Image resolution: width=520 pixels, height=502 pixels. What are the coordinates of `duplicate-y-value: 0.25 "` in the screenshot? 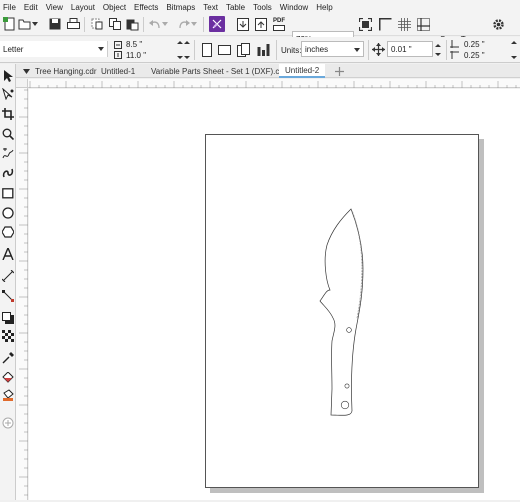 It's located at (474, 55).